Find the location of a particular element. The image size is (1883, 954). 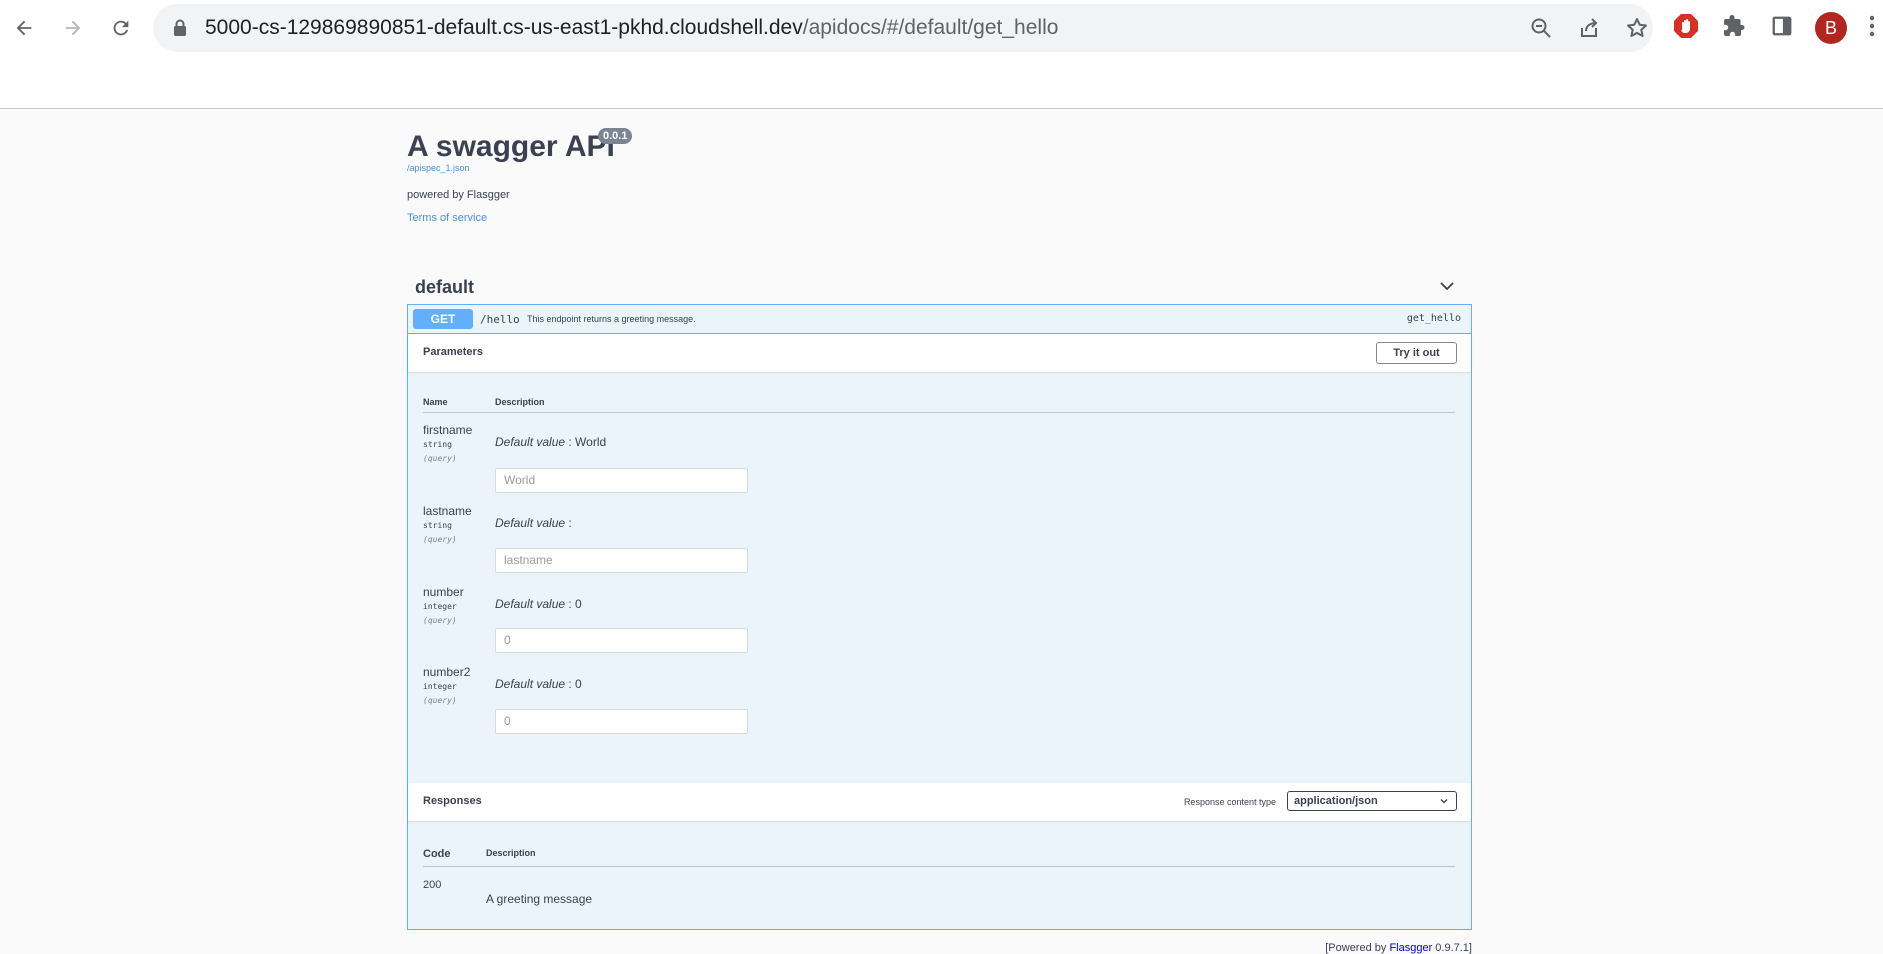

response-content-type-select: application/json is located at coordinates (1372, 801).